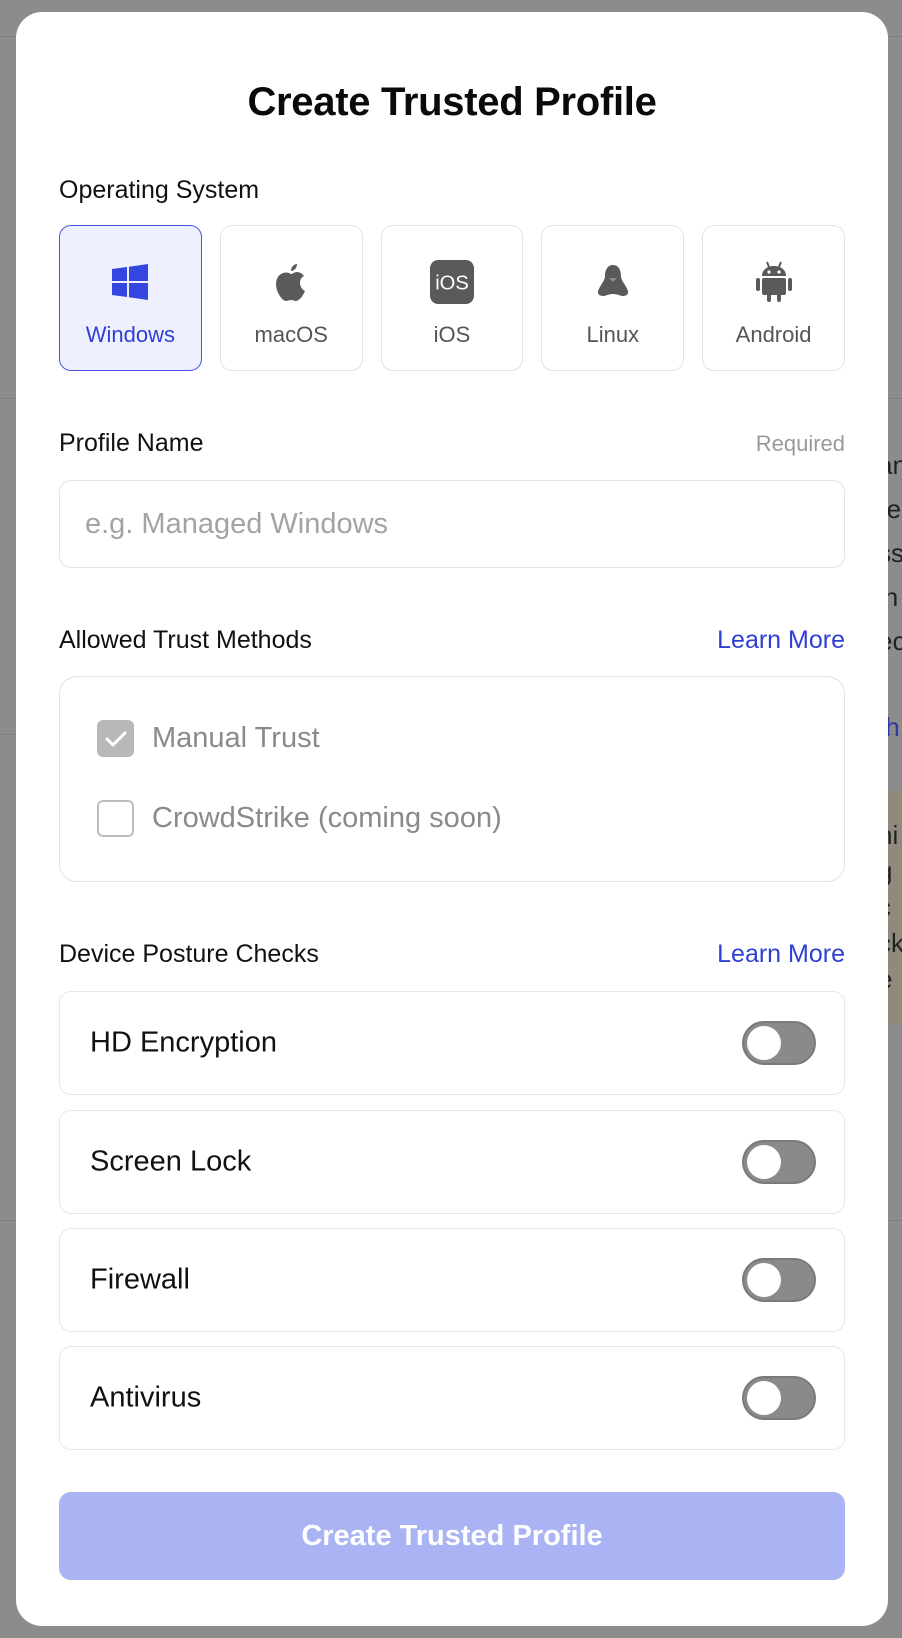 The height and width of the screenshot is (1638, 902). What do you see at coordinates (159, 190) in the screenshot?
I see `os-section-label: Operating System` at bounding box center [159, 190].